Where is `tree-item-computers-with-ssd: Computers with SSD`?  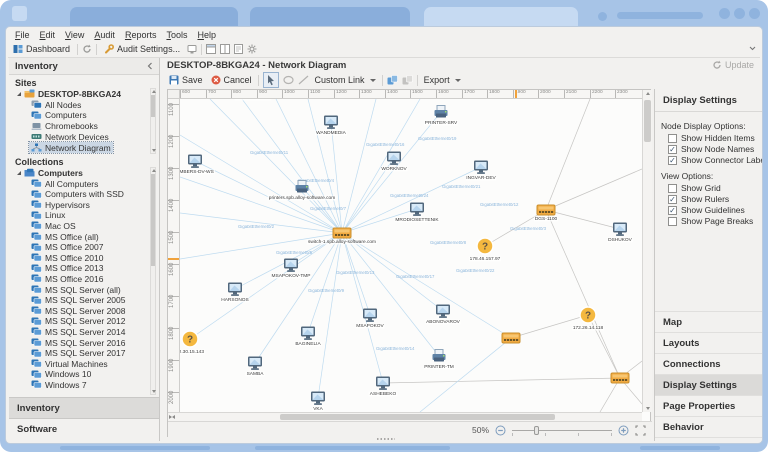 tree-item-computers-with-ssd: Computers with SSD is located at coordinates (77, 194).